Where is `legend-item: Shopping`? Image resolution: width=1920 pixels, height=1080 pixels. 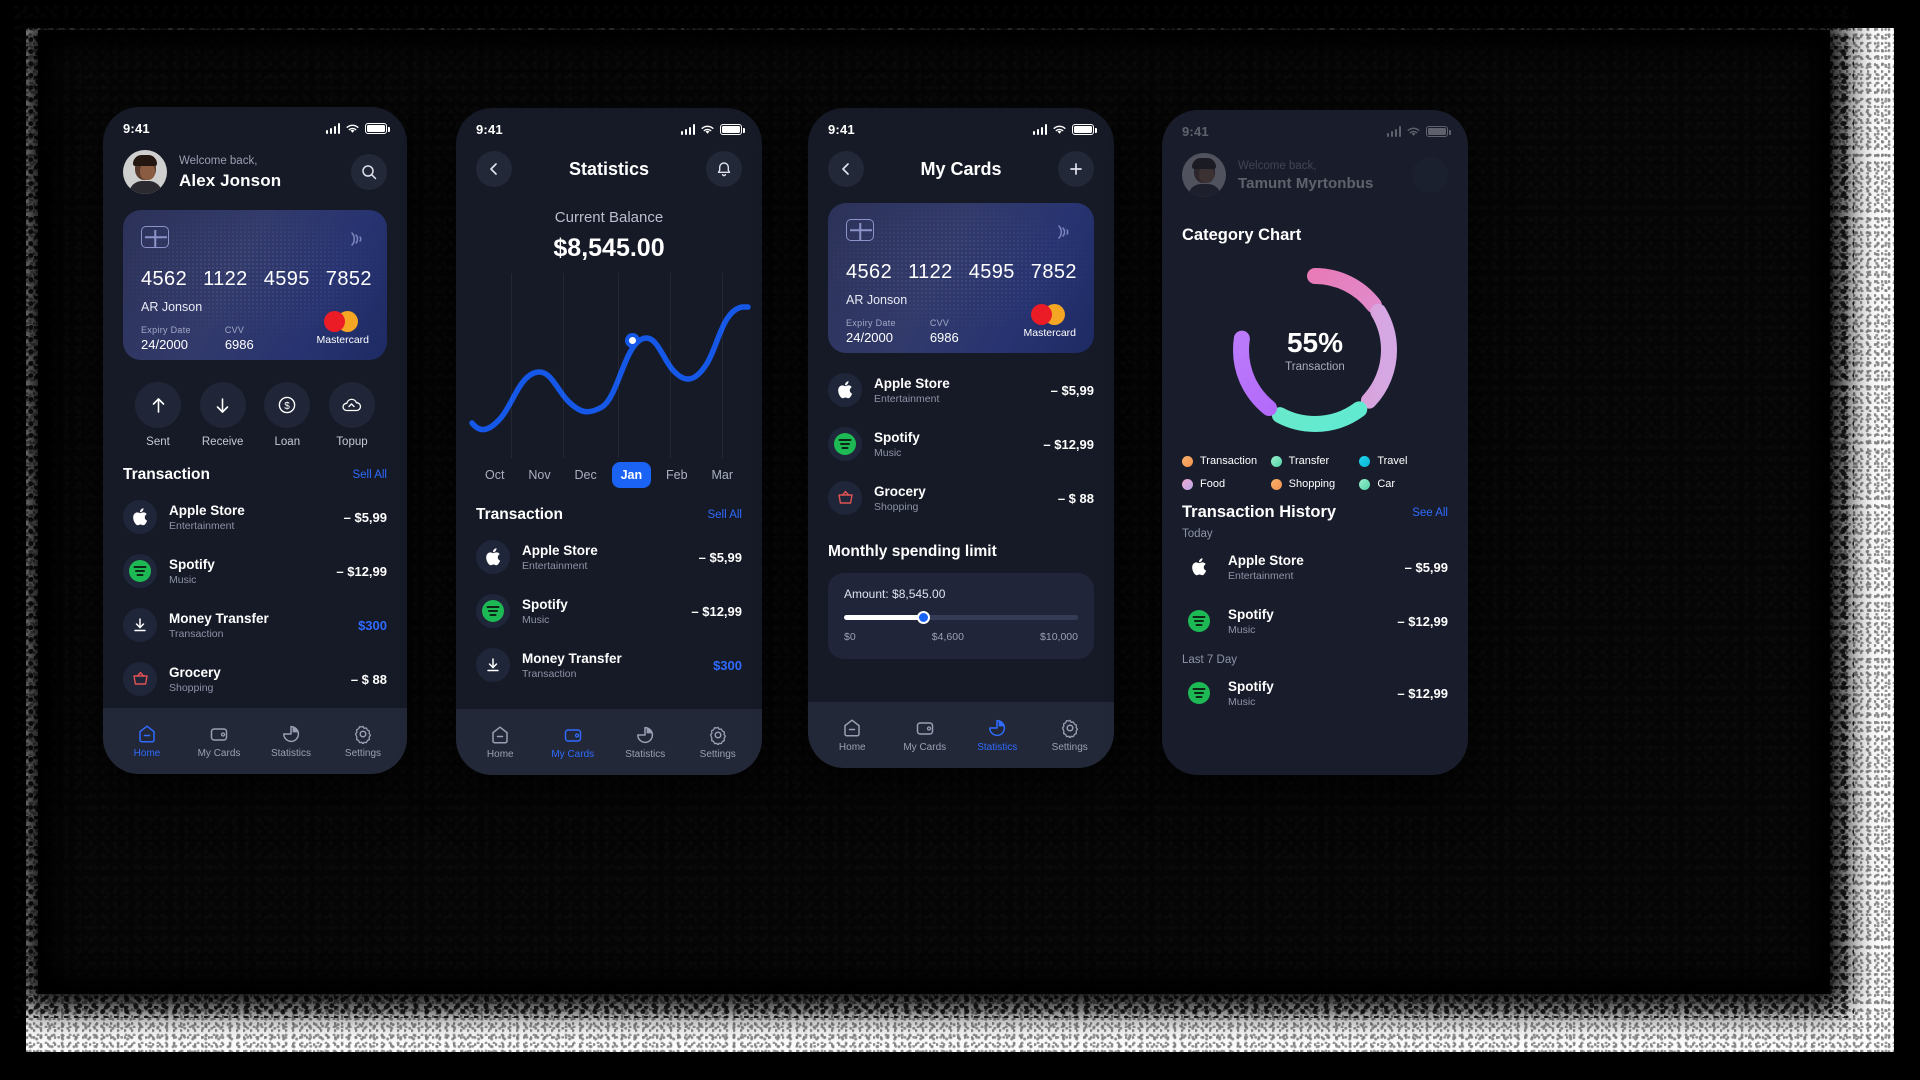 legend-item: Shopping is located at coordinates (1315, 484).